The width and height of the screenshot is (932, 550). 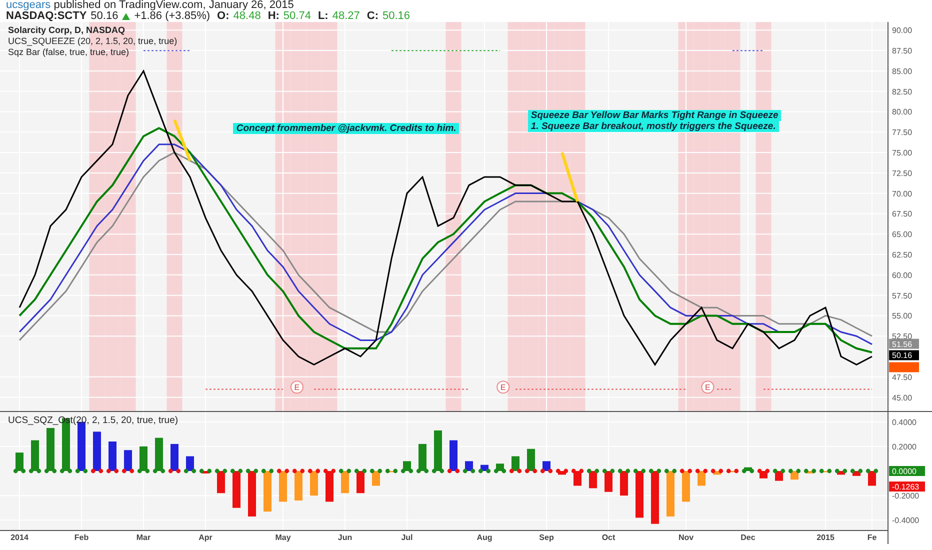 I want to click on axis-label: Oct, so click(x=609, y=537).